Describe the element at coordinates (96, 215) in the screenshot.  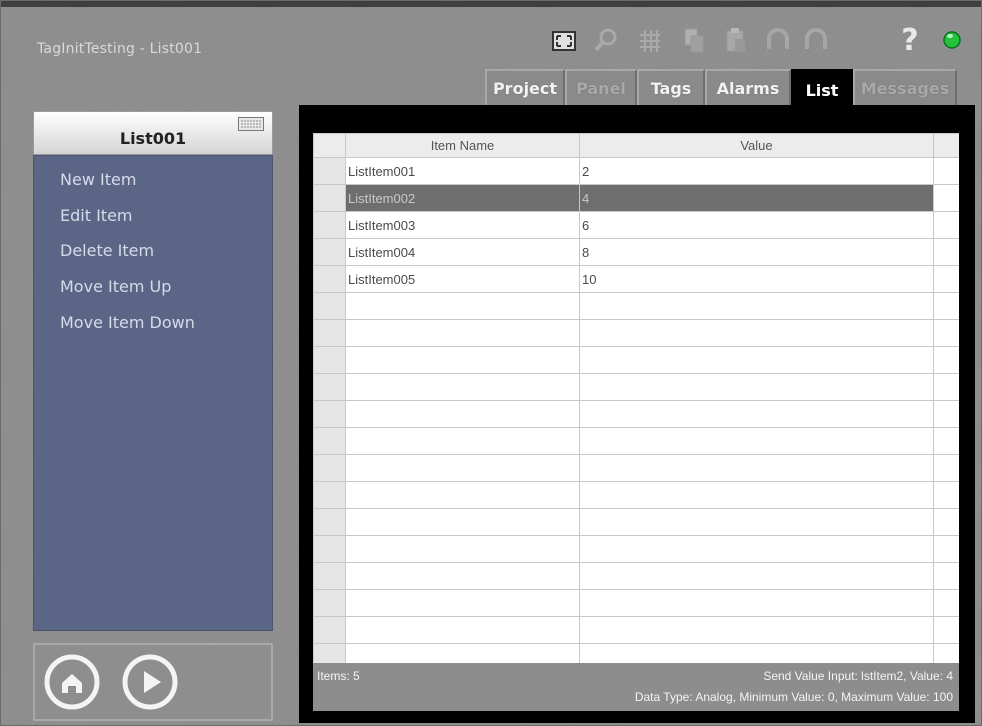
I see `edit-item-button: Edit Item` at that location.